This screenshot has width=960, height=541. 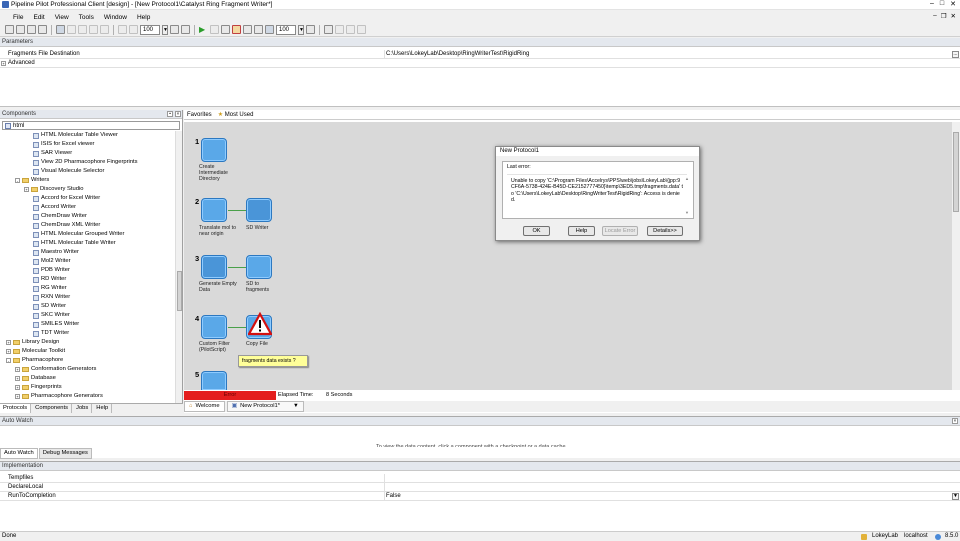 What do you see at coordinates (49, 306) in the screenshot?
I see `tree-item: SD Writer` at bounding box center [49, 306].